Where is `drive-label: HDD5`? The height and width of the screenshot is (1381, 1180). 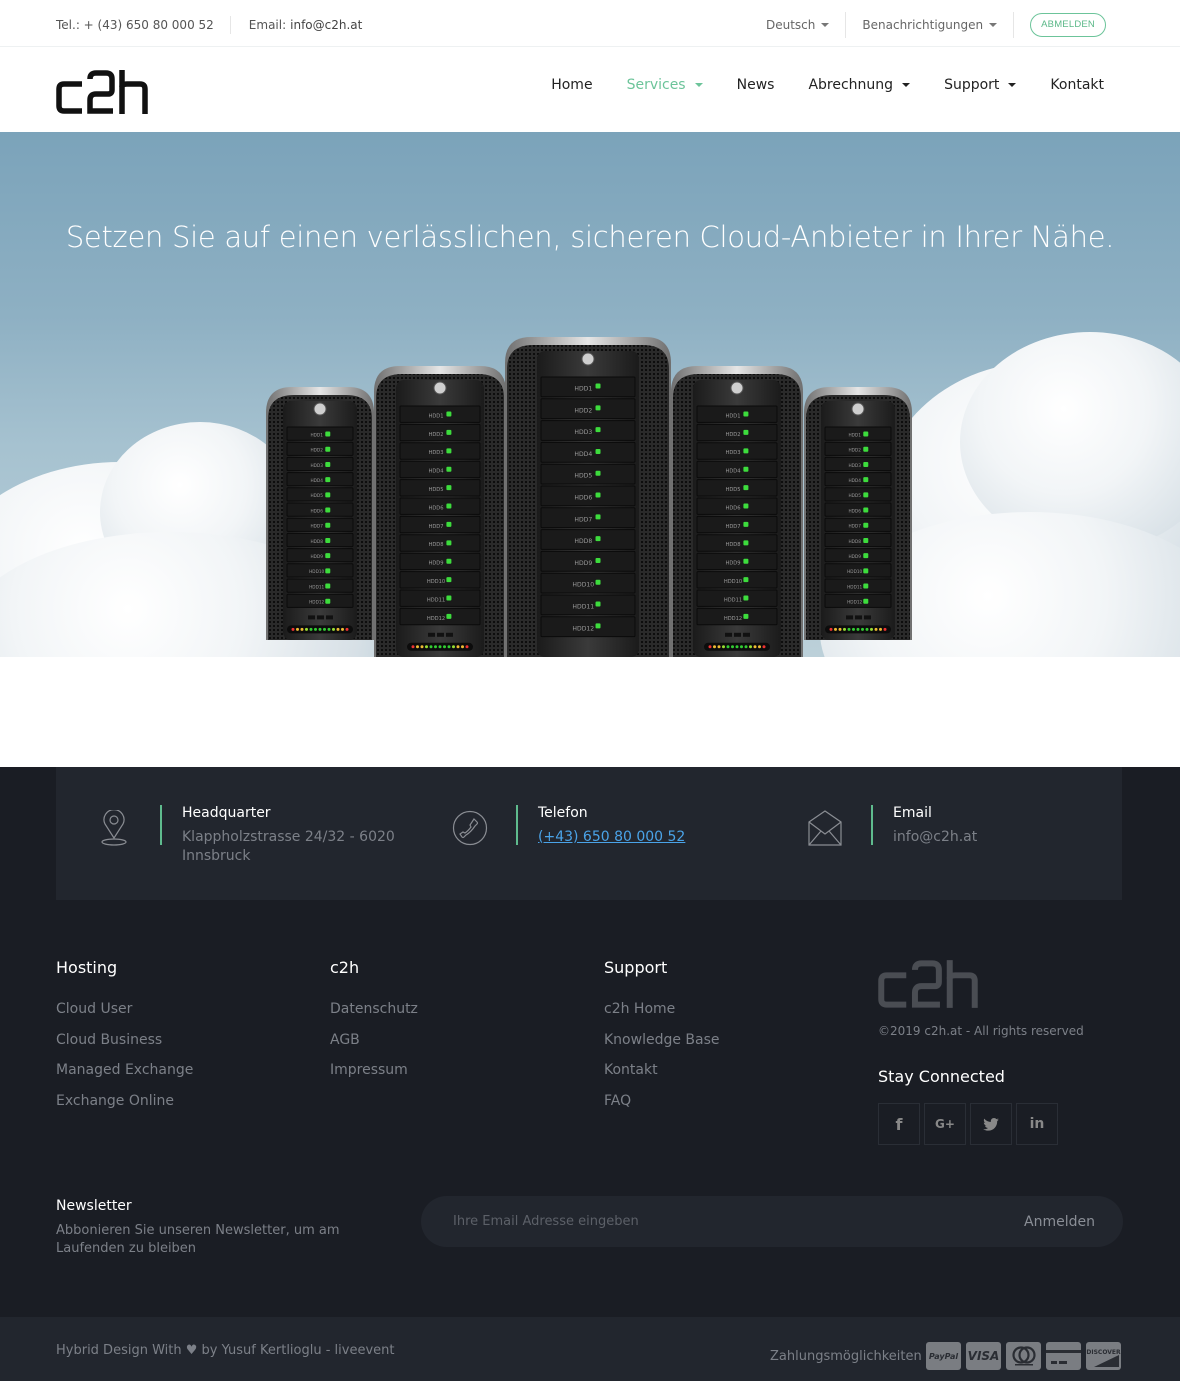
drive-label: HDD5 is located at coordinates (854, 496).